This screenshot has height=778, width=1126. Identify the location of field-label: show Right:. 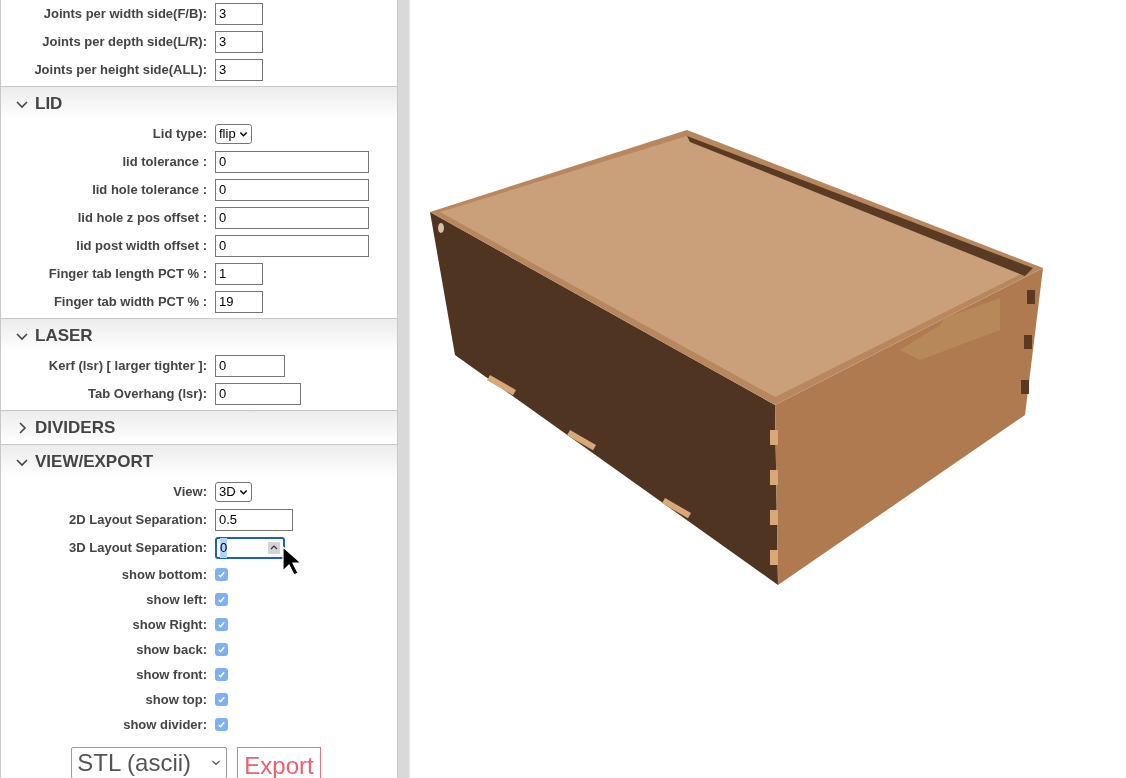
(169, 624).